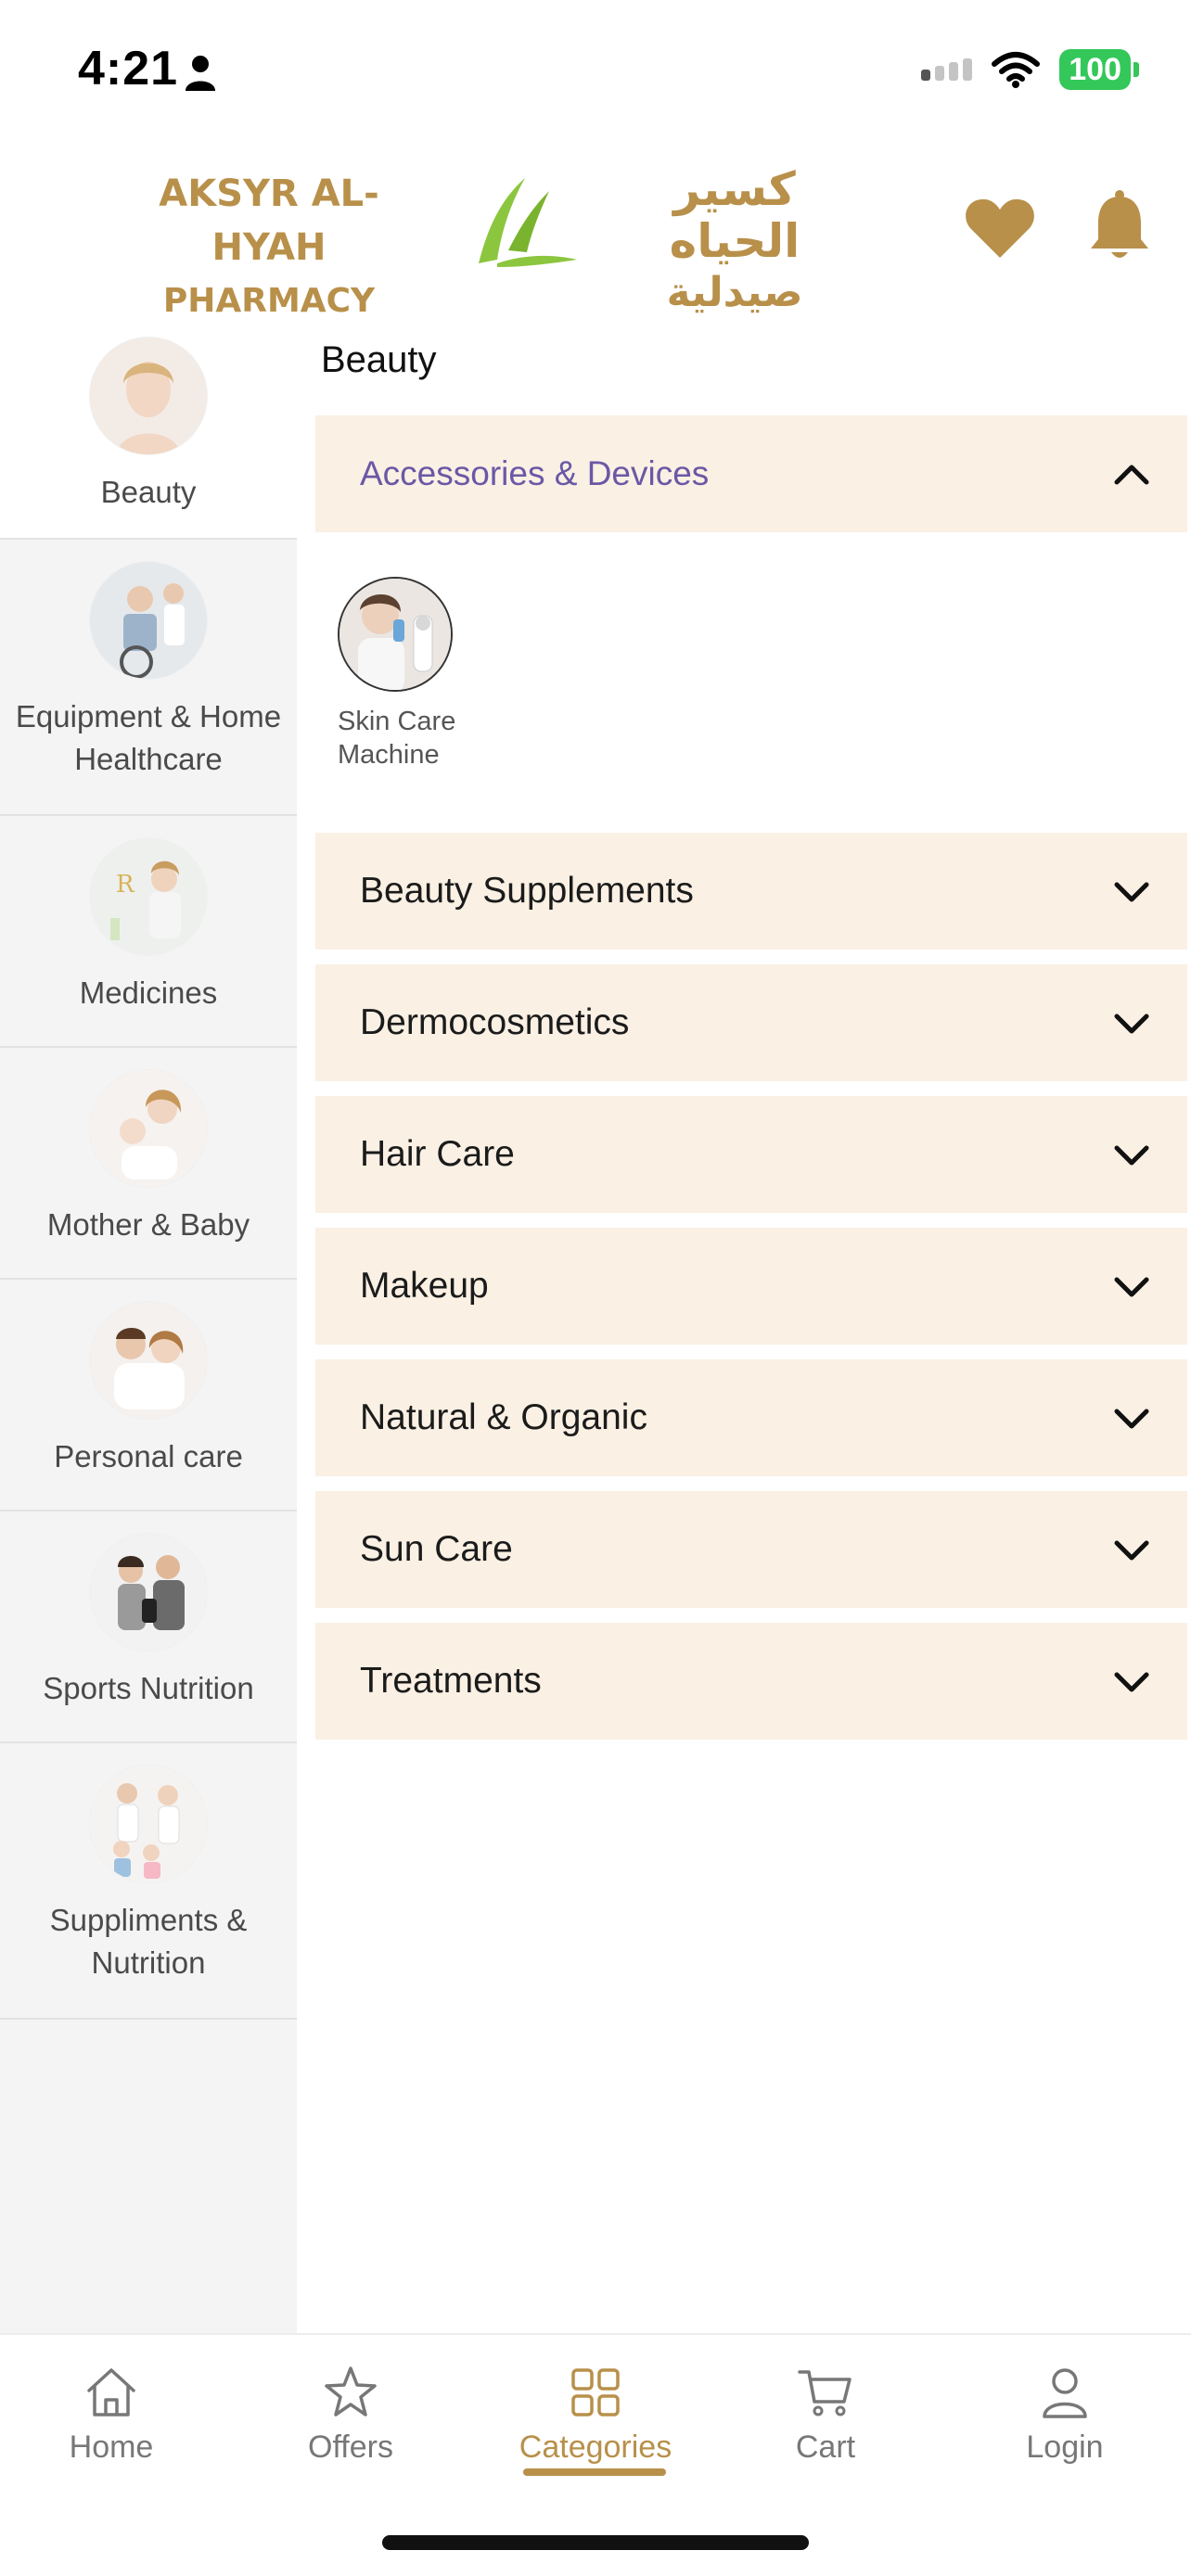 The width and height of the screenshot is (1191, 2576). I want to click on sidebar-item-personal-care: Personal care, so click(148, 1396).